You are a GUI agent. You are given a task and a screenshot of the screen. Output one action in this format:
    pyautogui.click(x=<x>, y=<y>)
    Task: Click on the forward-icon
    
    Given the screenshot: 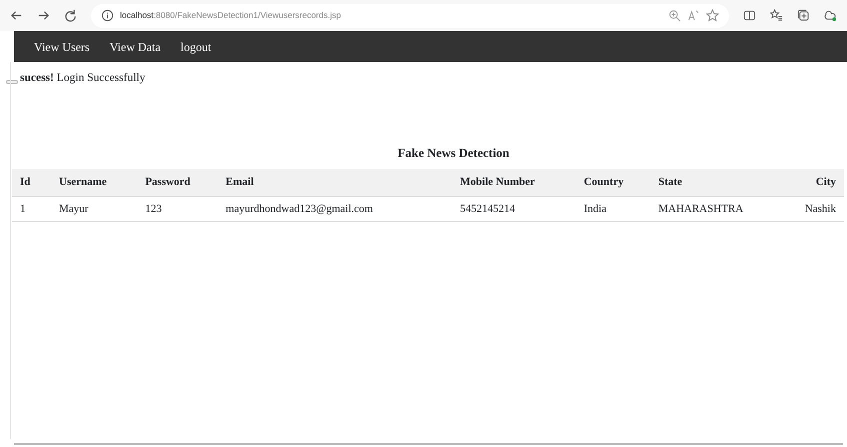 What is the action you would take?
    pyautogui.click(x=43, y=15)
    